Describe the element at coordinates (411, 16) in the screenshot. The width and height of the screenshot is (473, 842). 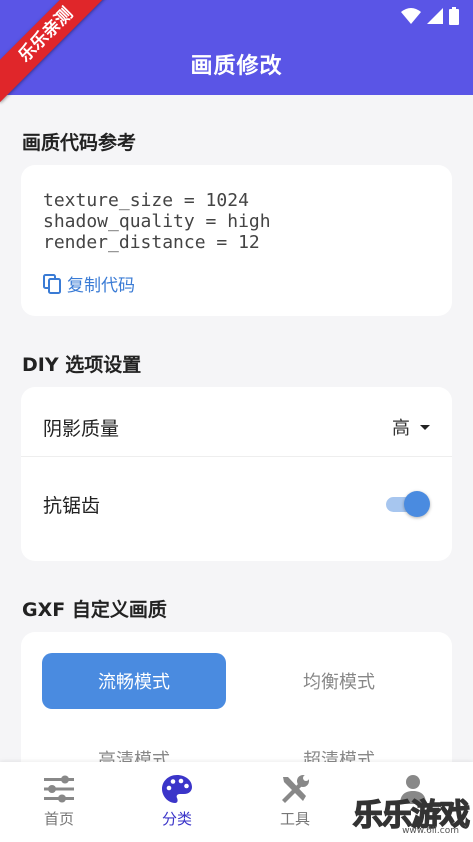
I see `wifi-icon` at that location.